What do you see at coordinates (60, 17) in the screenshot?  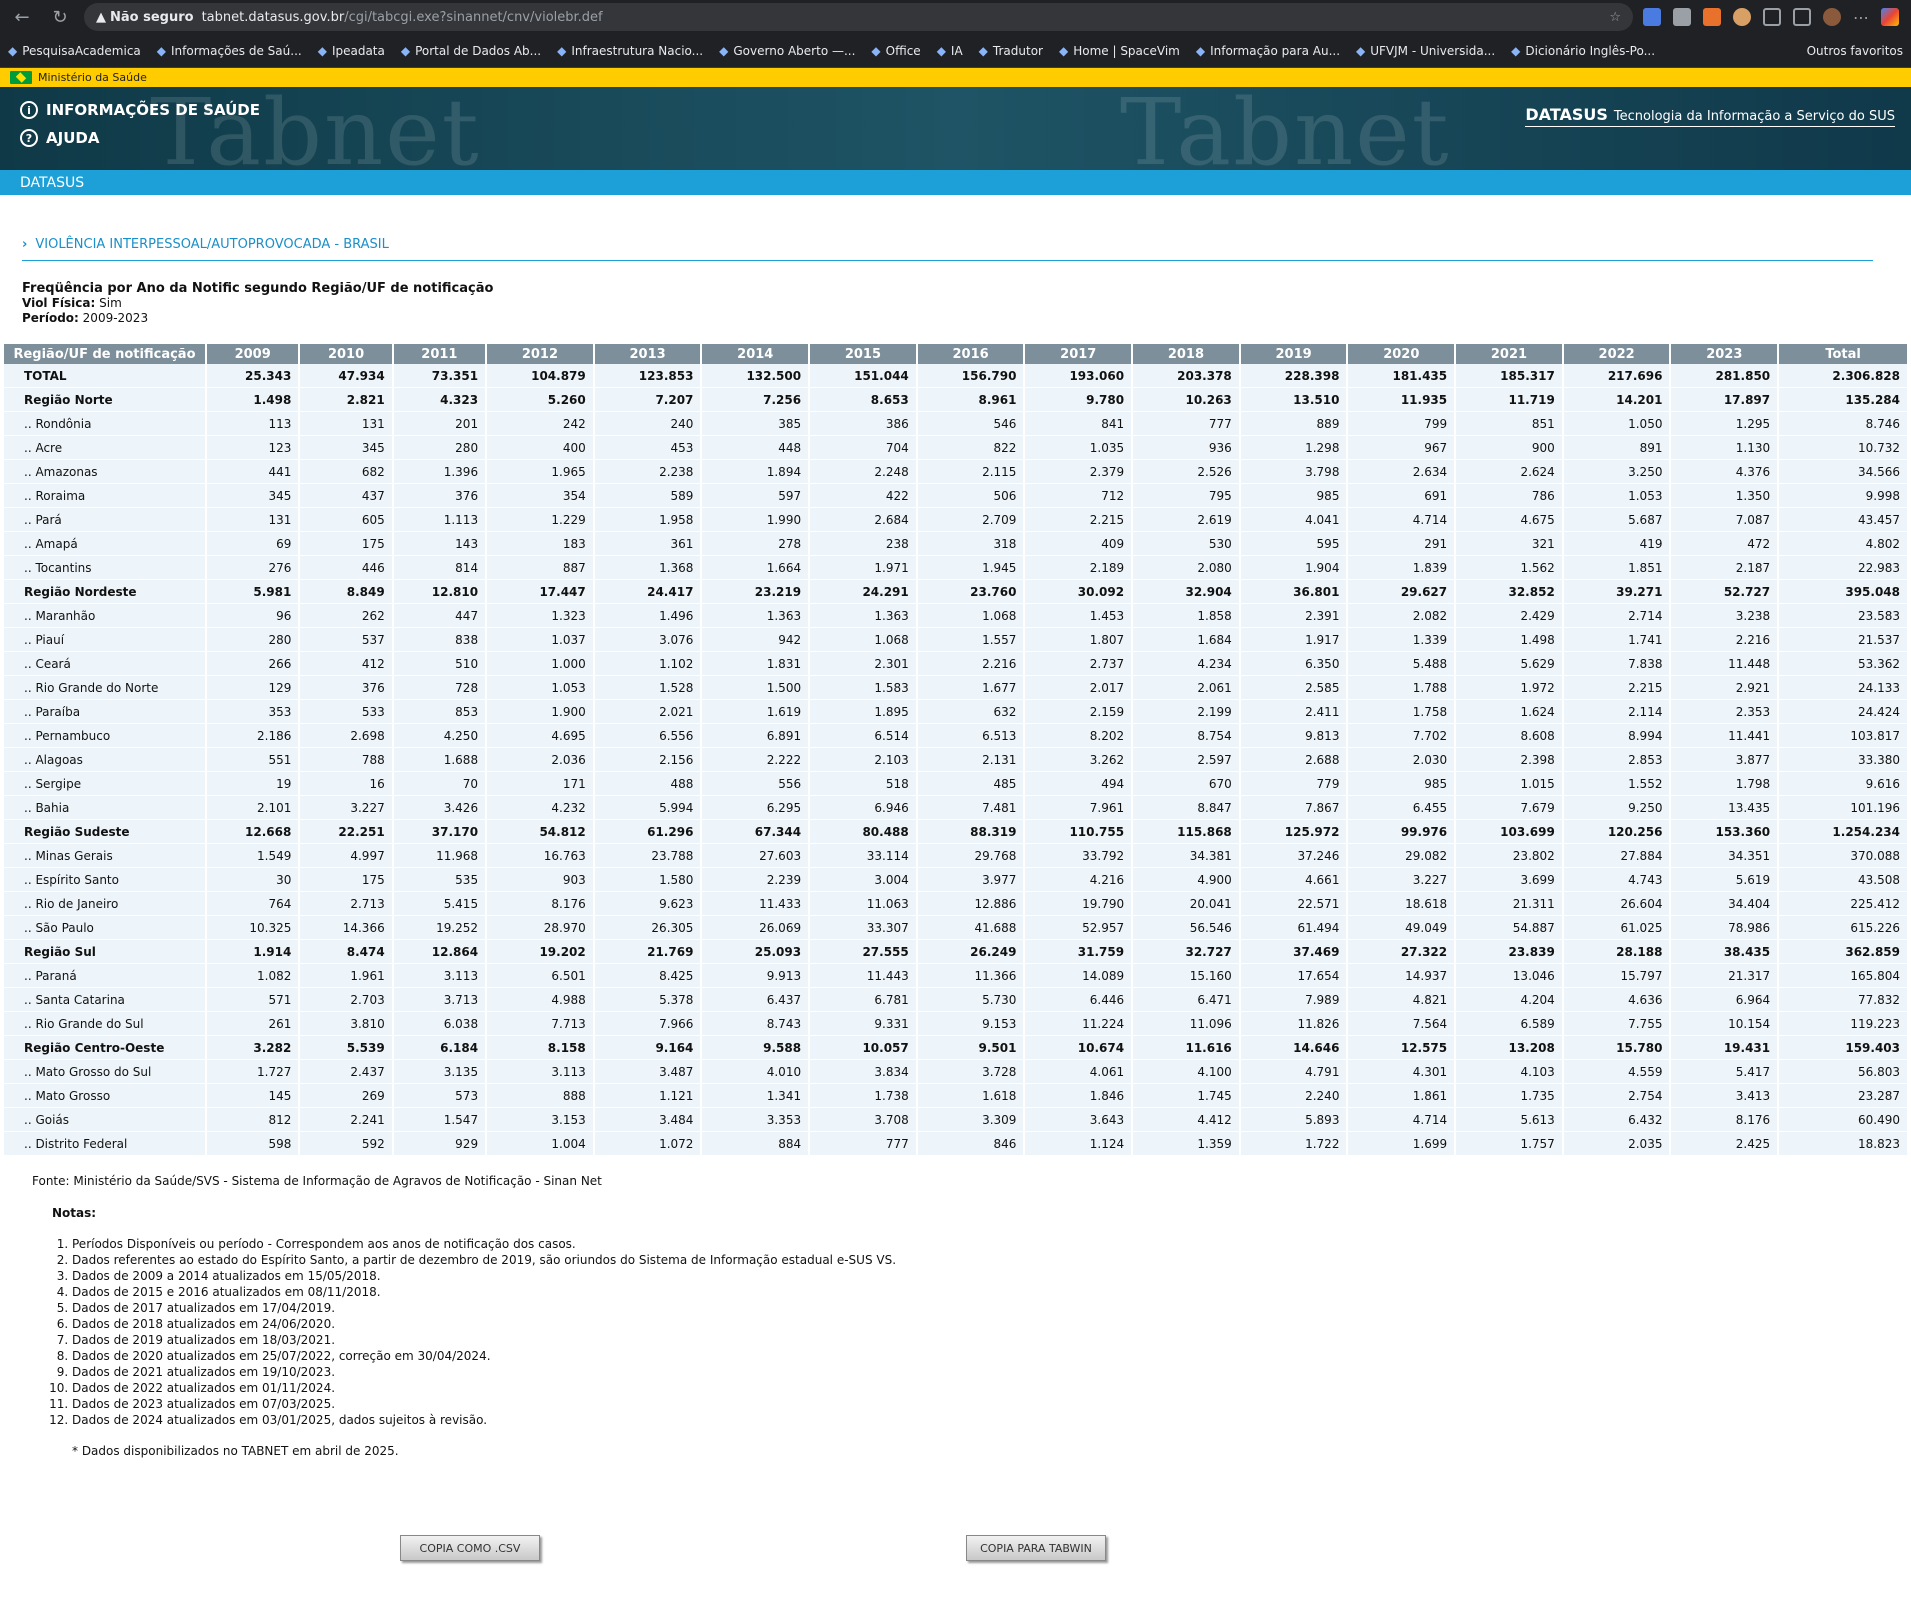 I see `reload-icon: ↻` at bounding box center [60, 17].